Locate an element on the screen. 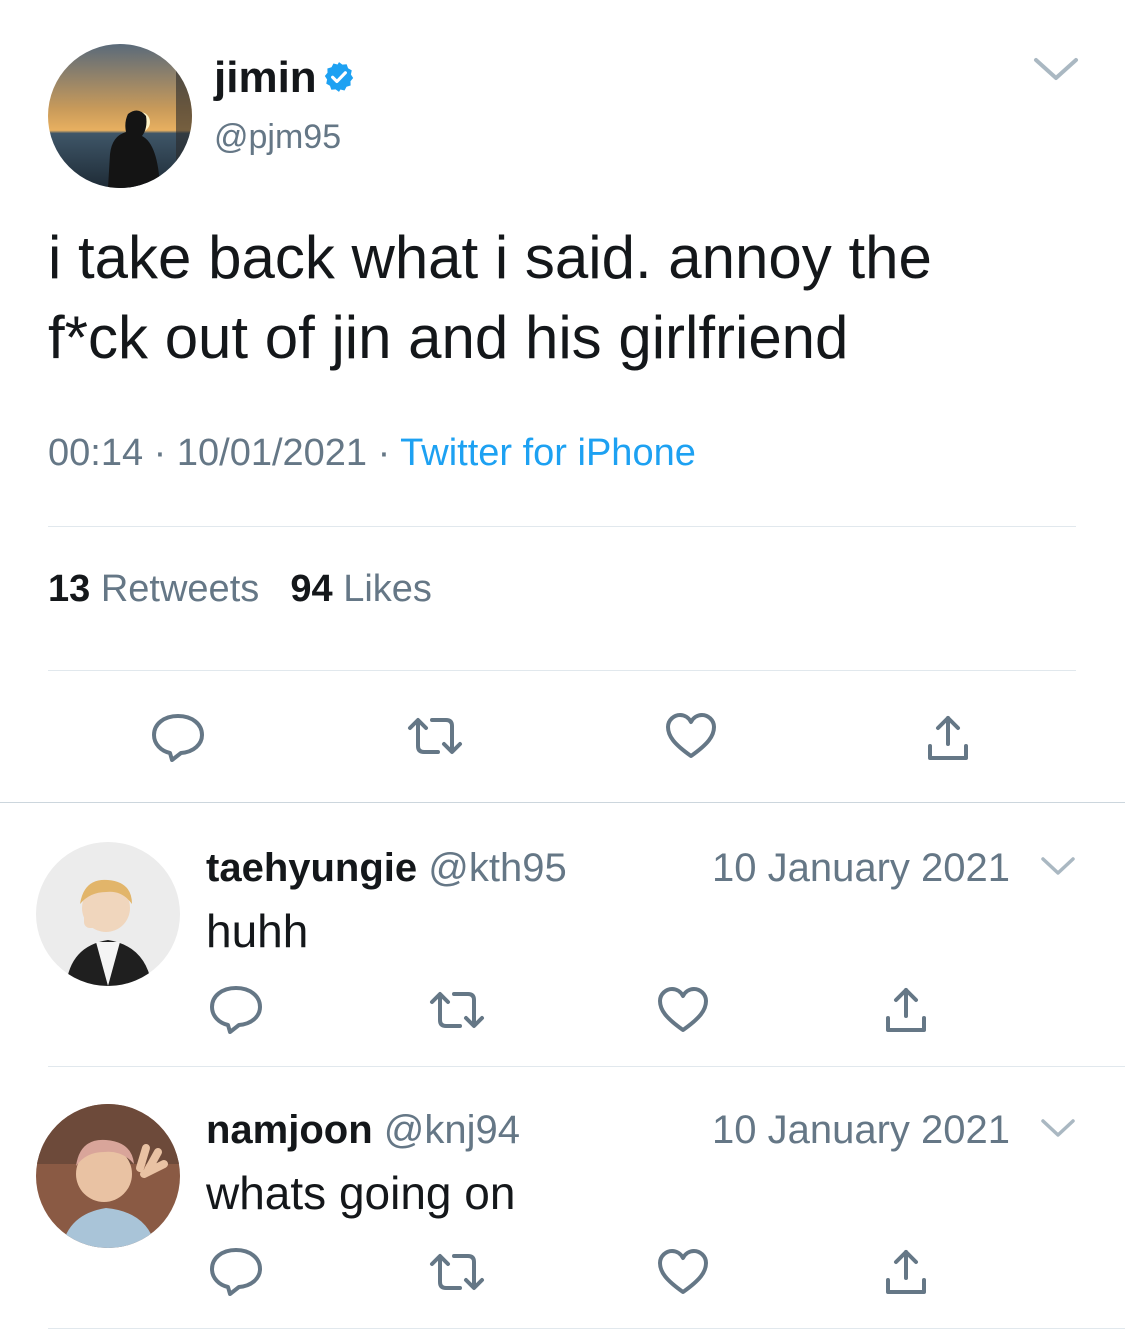 This screenshot has width=1125, height=1332. engagement-stats: 13 Retweets 94 Likes is located at coordinates (240, 589).